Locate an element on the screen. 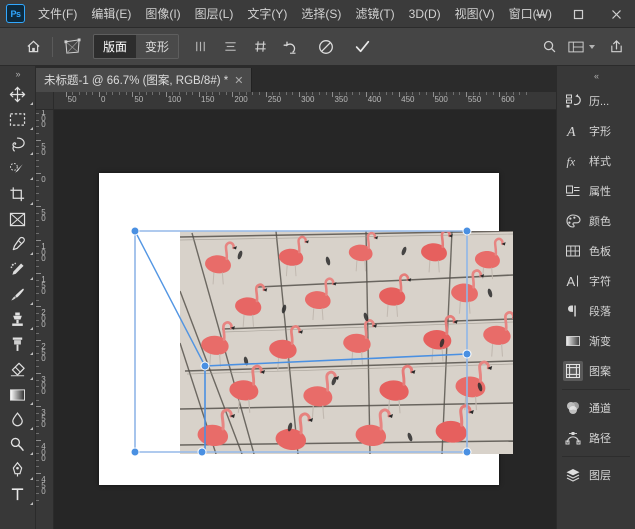 The height and width of the screenshot is (529, 635). menu-item-0: 文件(F) is located at coordinates (57, 13).